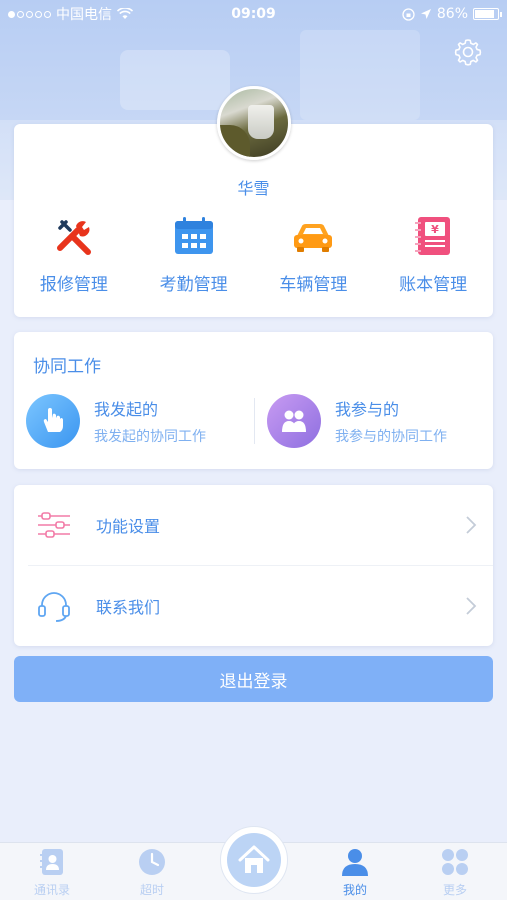 The width and height of the screenshot is (507, 900). What do you see at coordinates (355, 862) in the screenshot?
I see `person-icon` at bounding box center [355, 862].